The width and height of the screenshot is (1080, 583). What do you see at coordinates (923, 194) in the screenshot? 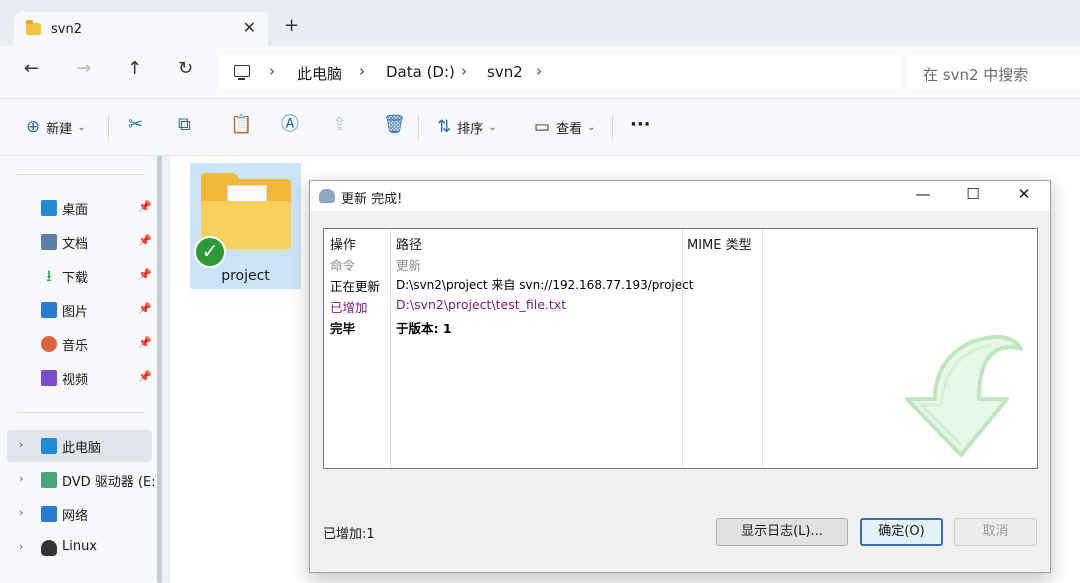
I see `minimize-icon: —` at bounding box center [923, 194].